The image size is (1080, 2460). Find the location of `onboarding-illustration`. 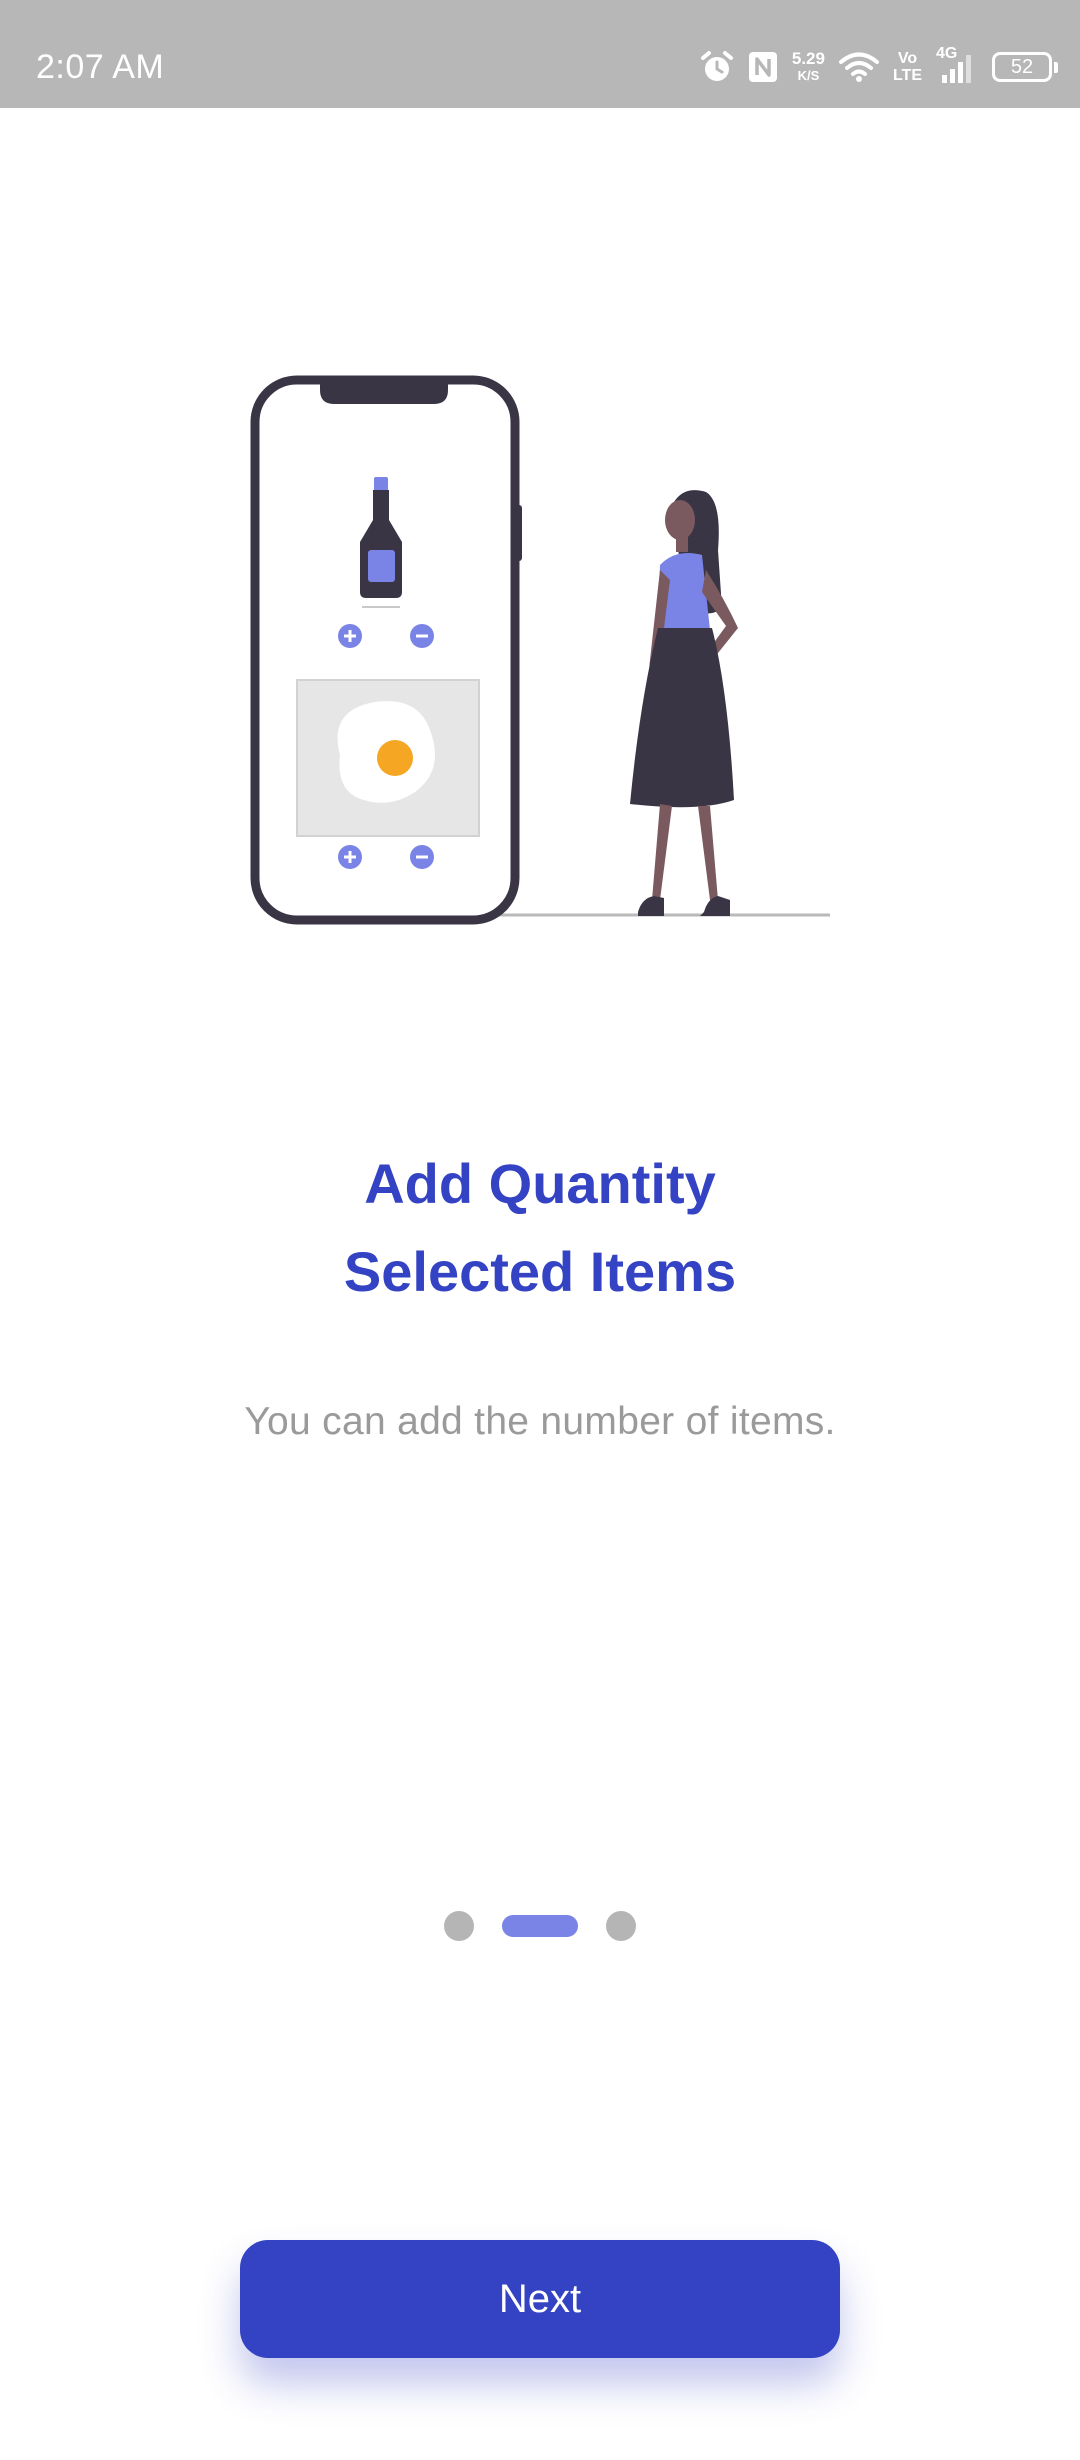

onboarding-illustration is located at coordinates (540, 650).